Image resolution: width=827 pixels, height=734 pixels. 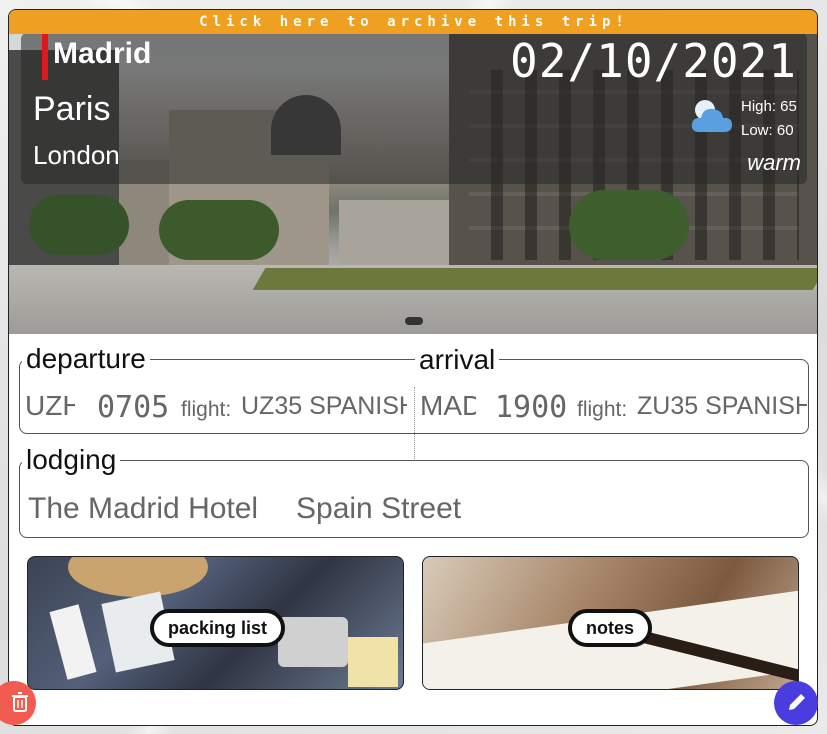 What do you see at coordinates (143, 508) in the screenshot?
I see `lodging-name: The Madrid Hotel` at bounding box center [143, 508].